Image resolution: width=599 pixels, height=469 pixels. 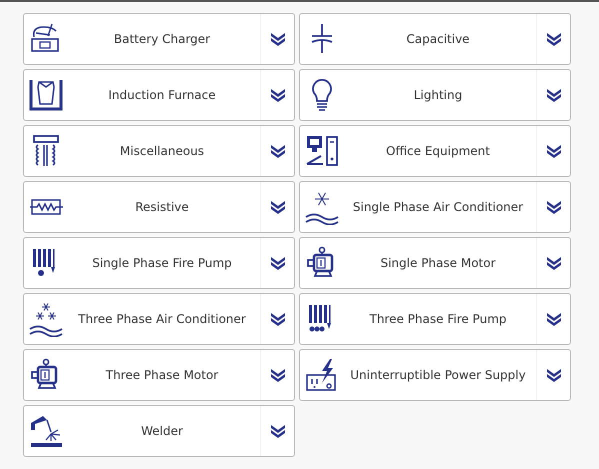 I want to click on load-type-card: Office Equipment, so click(x=435, y=151).